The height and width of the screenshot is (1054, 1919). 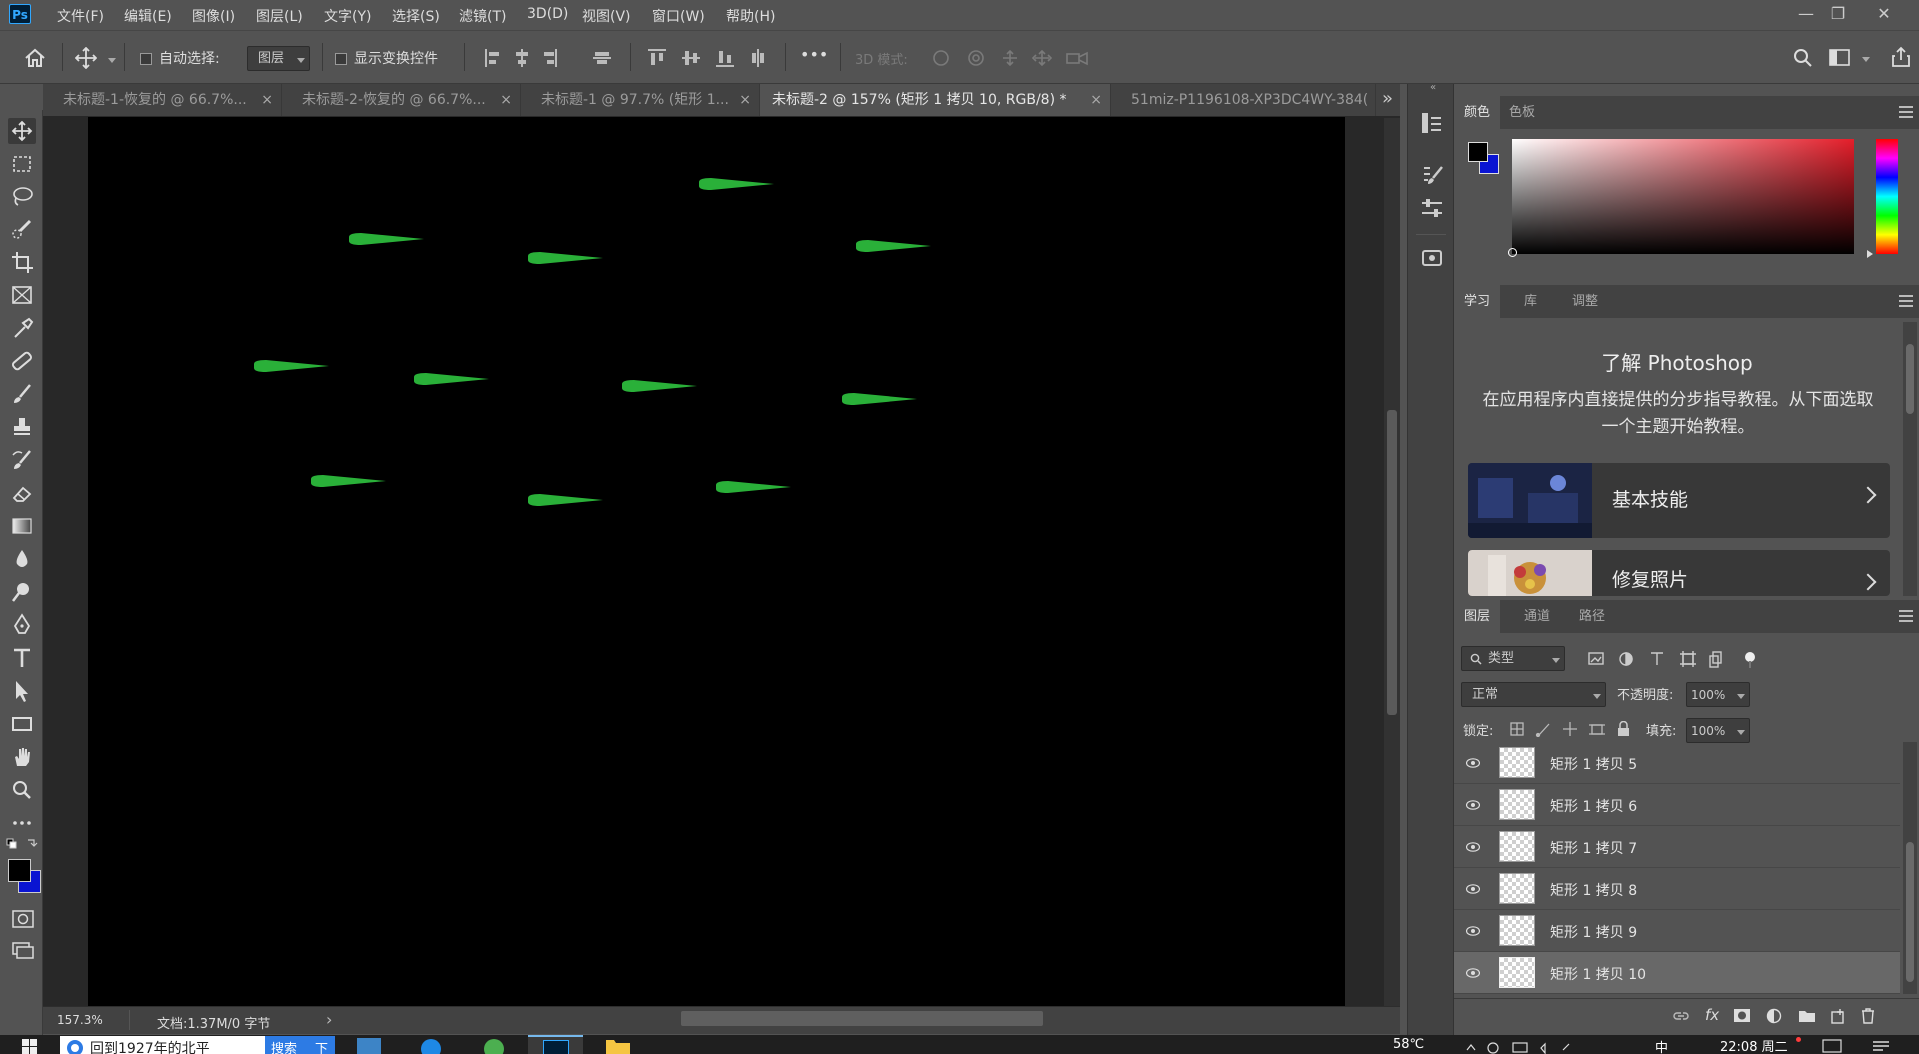 What do you see at coordinates (1555, 1047) in the screenshot?
I see `system-tray-icons` at bounding box center [1555, 1047].